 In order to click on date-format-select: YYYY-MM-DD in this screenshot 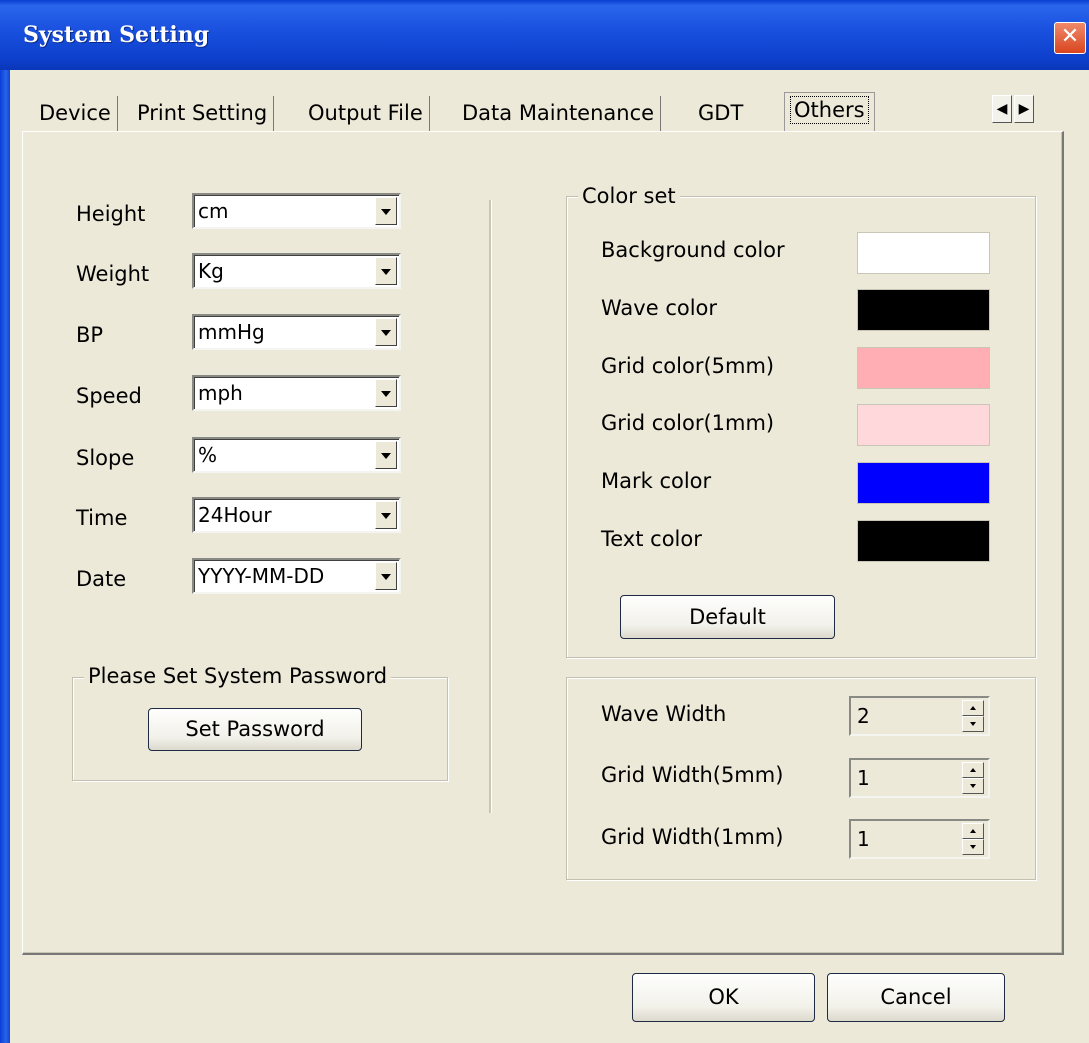, I will do `click(296, 576)`.